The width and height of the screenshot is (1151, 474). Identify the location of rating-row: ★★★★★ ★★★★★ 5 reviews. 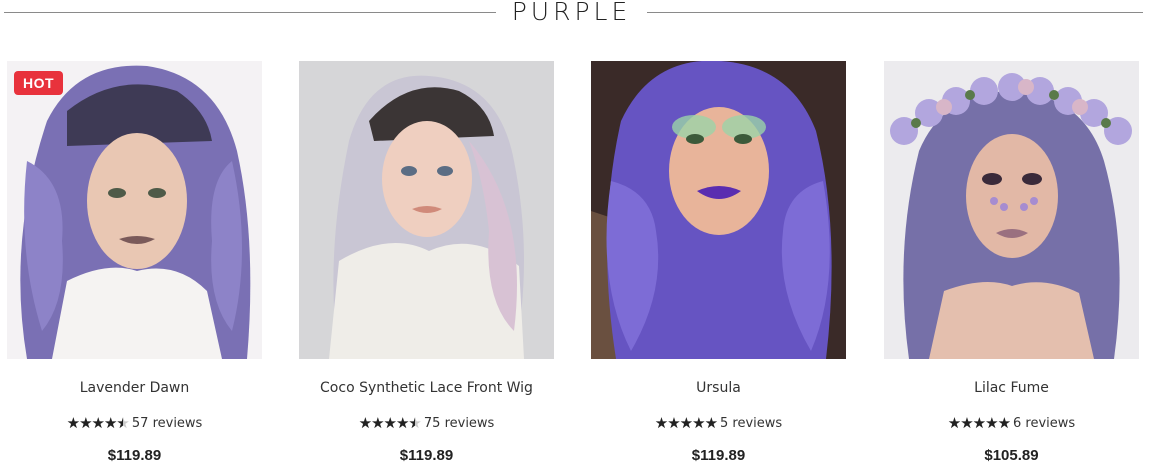
(718, 424).